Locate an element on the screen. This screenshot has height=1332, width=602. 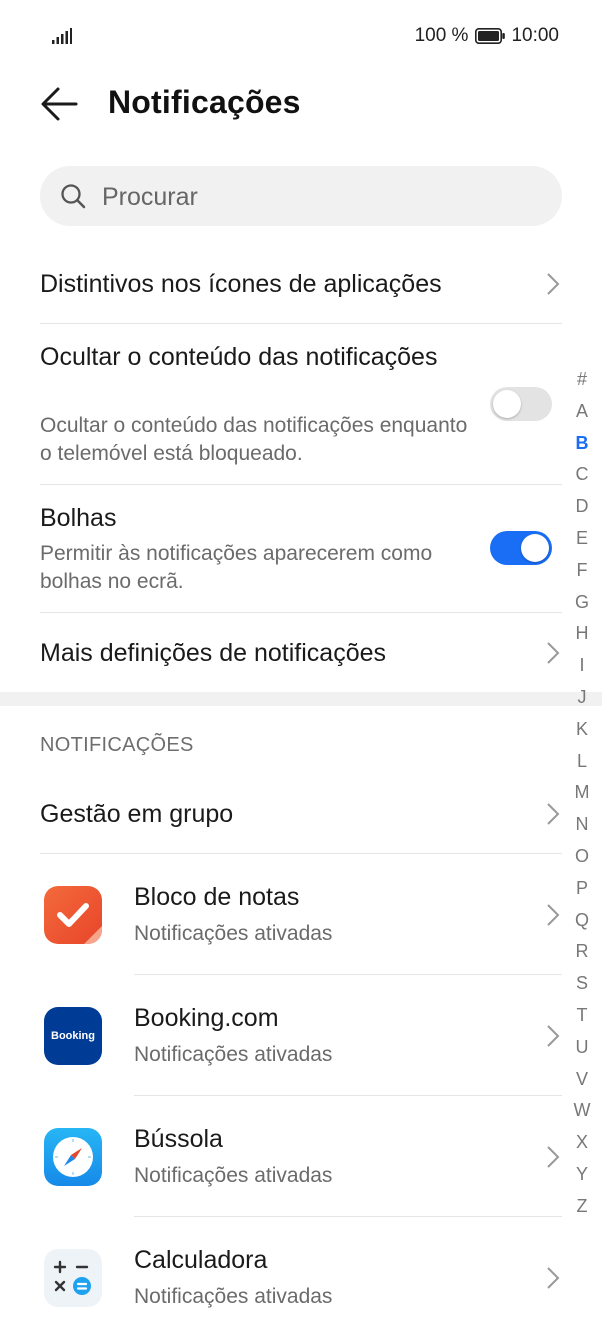
back-arrow-icon is located at coordinates (60, 104).